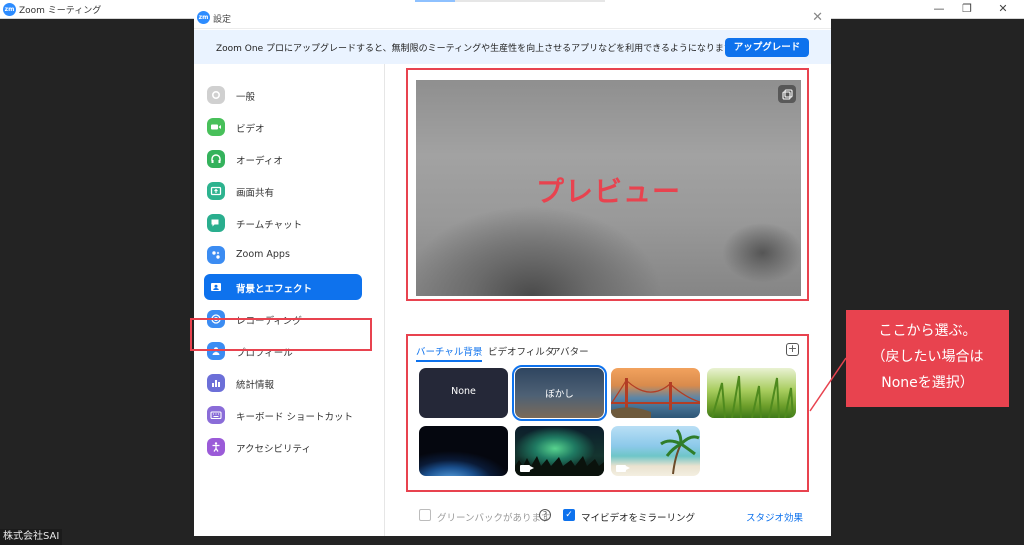  What do you see at coordinates (216, 447) in the screenshot?
I see `accessibility-icon` at bounding box center [216, 447].